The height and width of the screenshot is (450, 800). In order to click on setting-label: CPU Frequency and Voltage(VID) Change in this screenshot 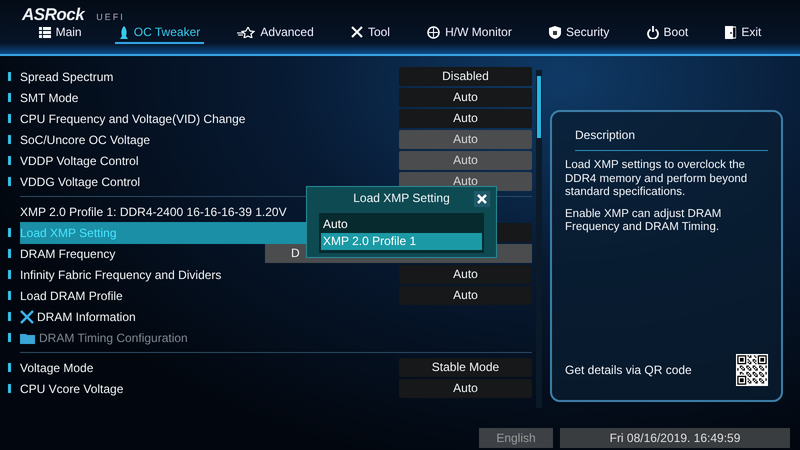, I will do `click(209, 119)`.